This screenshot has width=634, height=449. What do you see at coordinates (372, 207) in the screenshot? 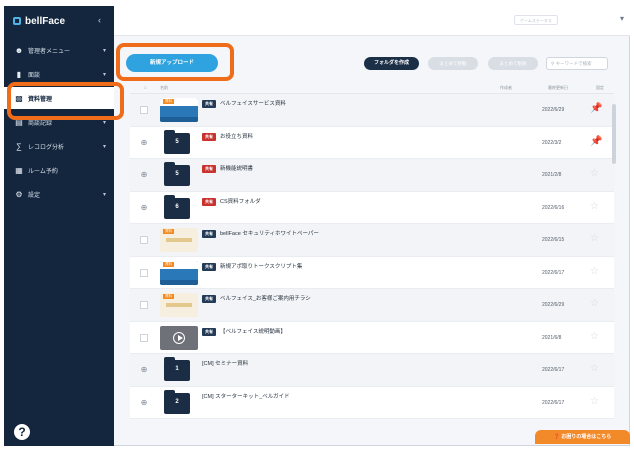
I see `list-item: ⊕ 6 共有 CS資料フォルダ 2022/6/16 ☆` at bounding box center [372, 207].